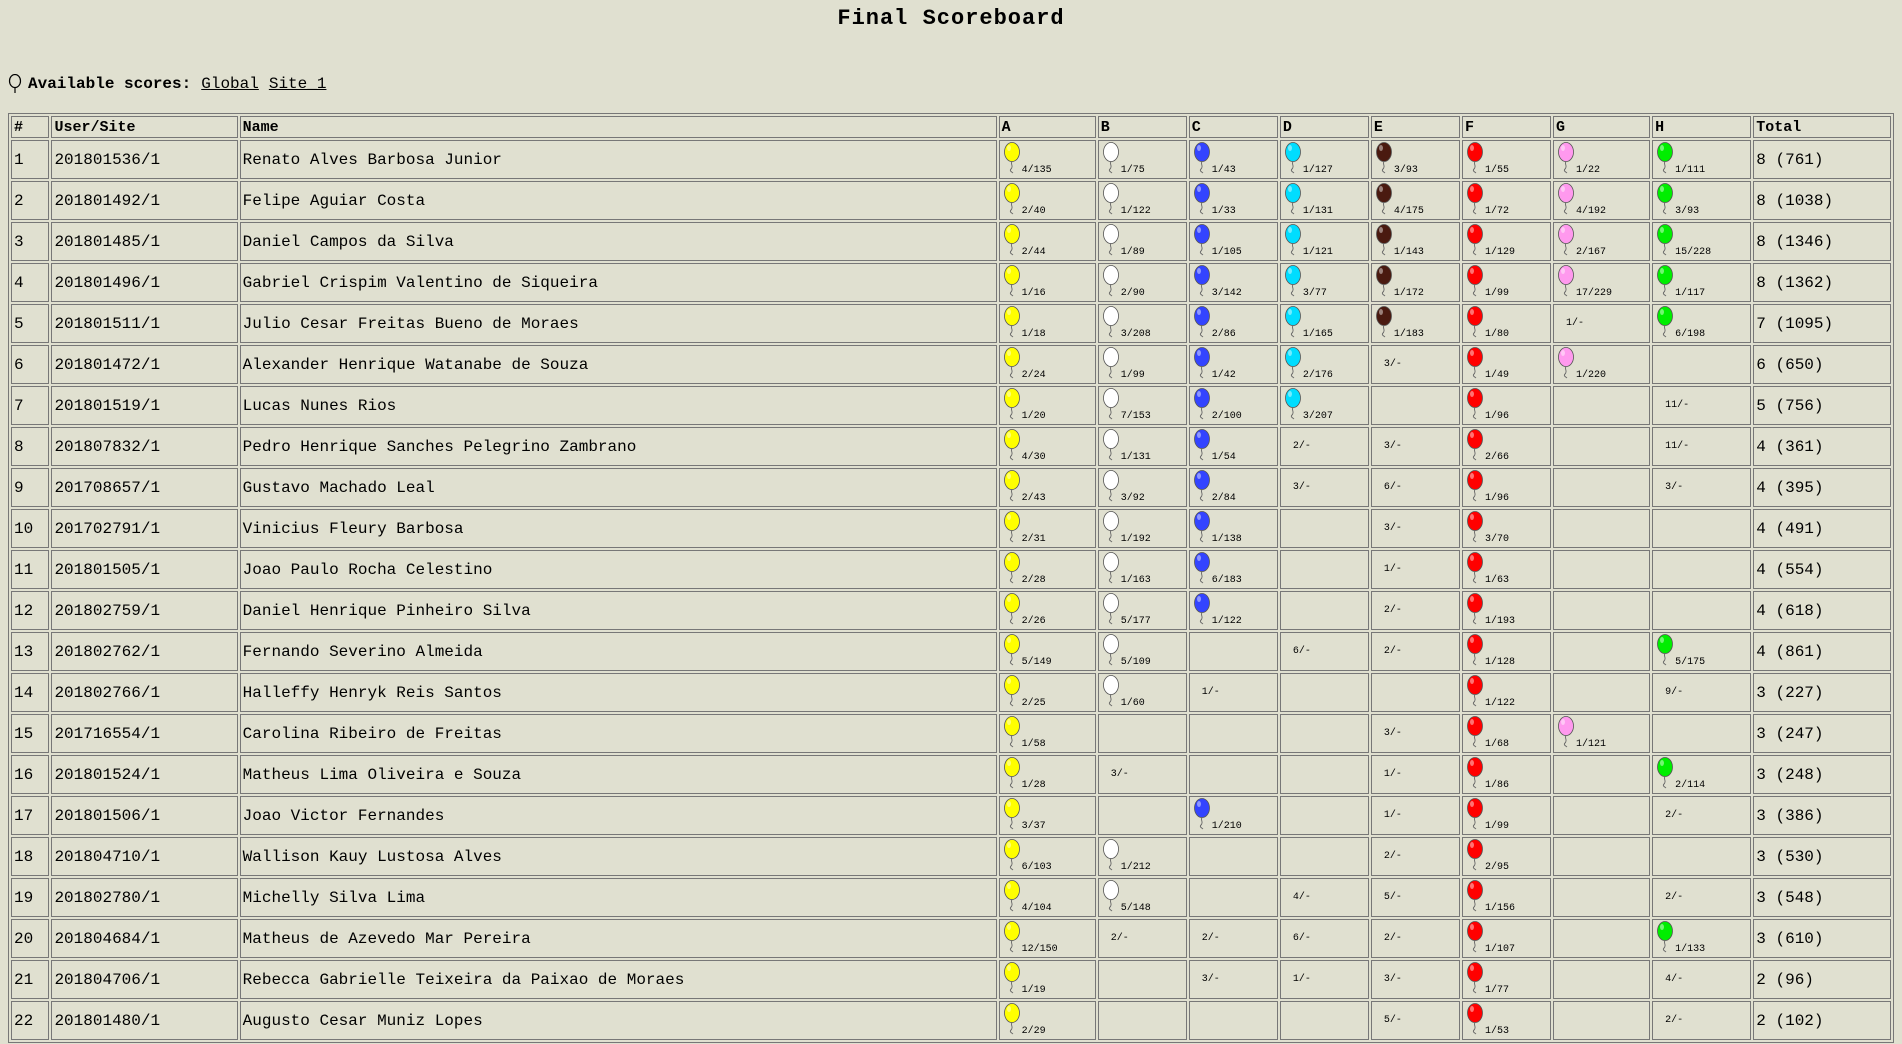 This screenshot has width=1902, height=1044. I want to click on global-score-link: Global, so click(230, 84).